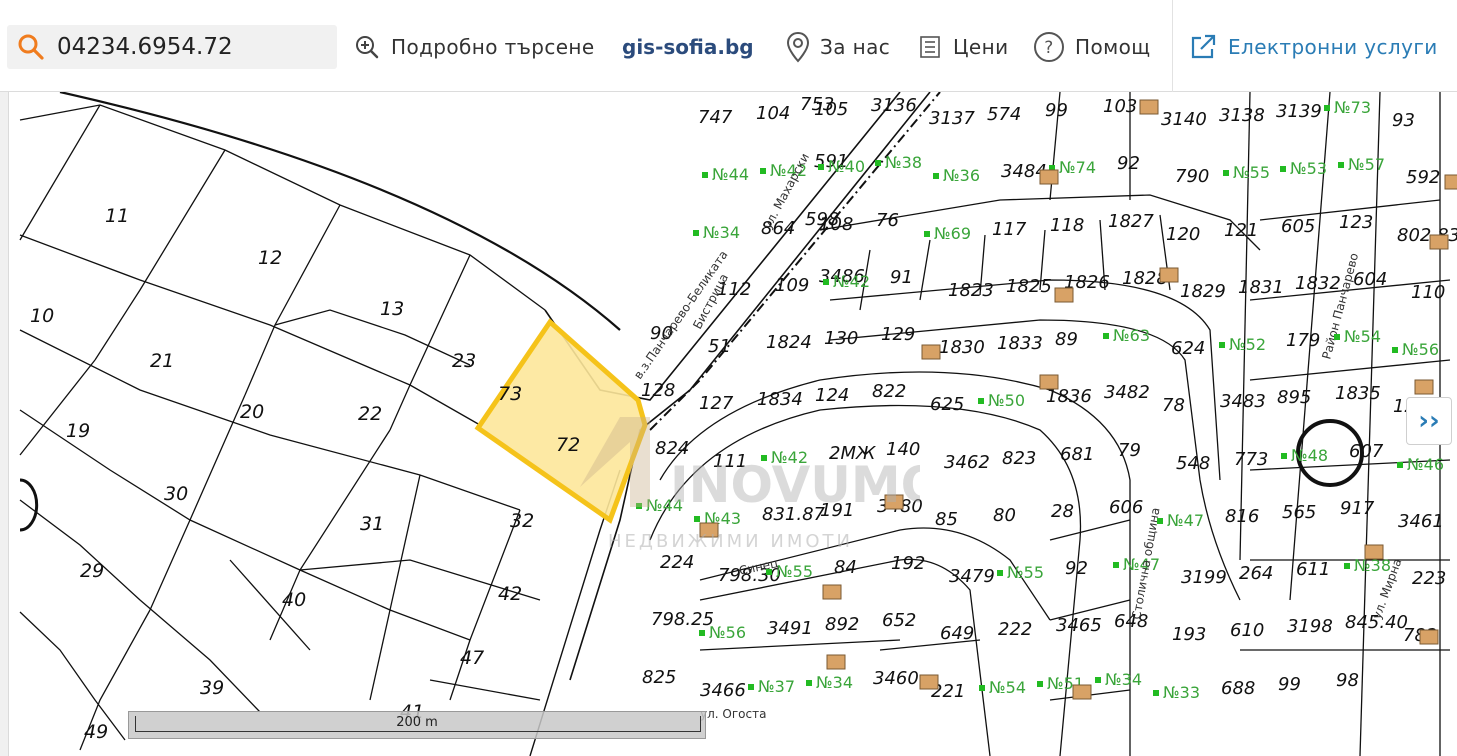 The image size is (1457, 756). What do you see at coordinates (1029, 286) in the screenshot?
I see `parcel-label: 1825` at bounding box center [1029, 286].